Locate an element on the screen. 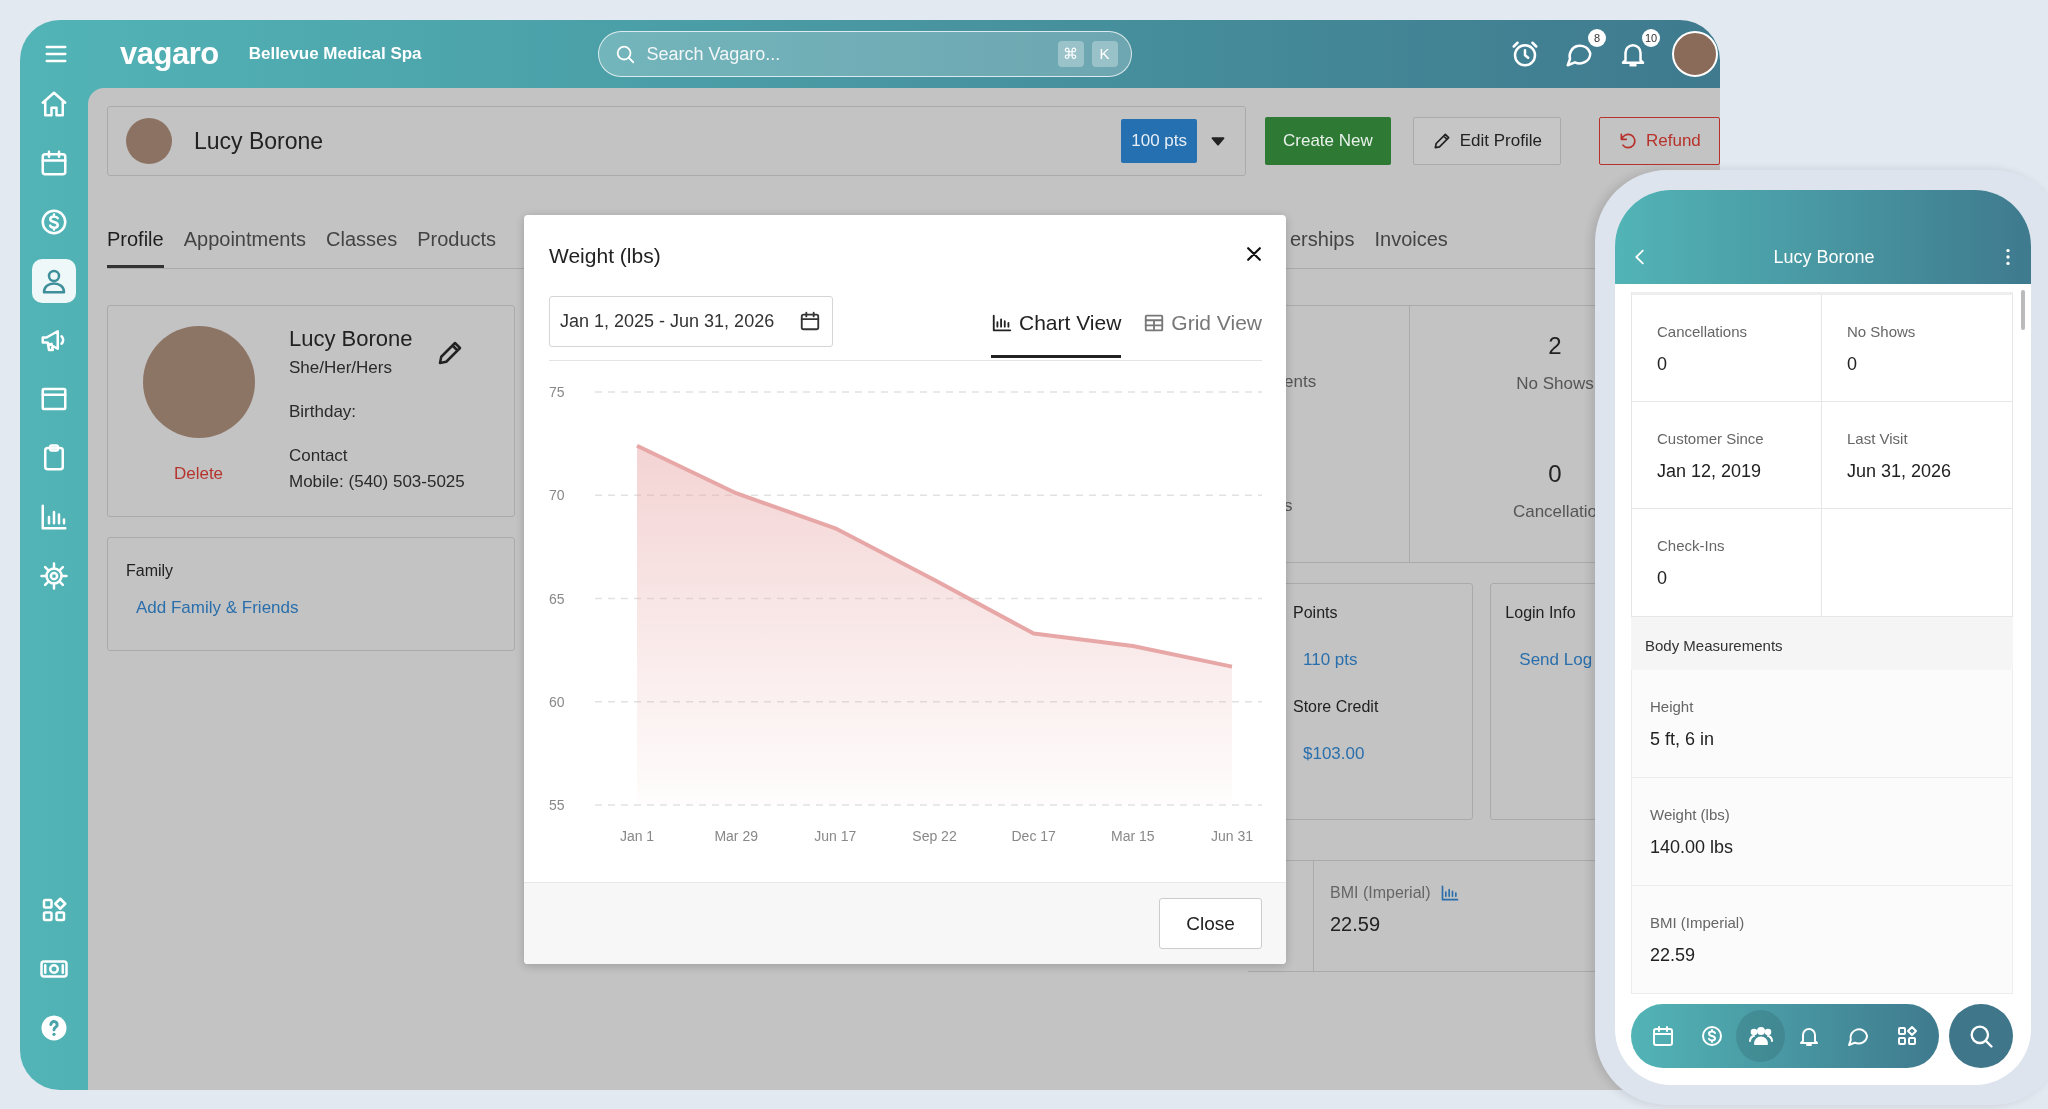  sidebar-item is located at coordinates (54, 281).